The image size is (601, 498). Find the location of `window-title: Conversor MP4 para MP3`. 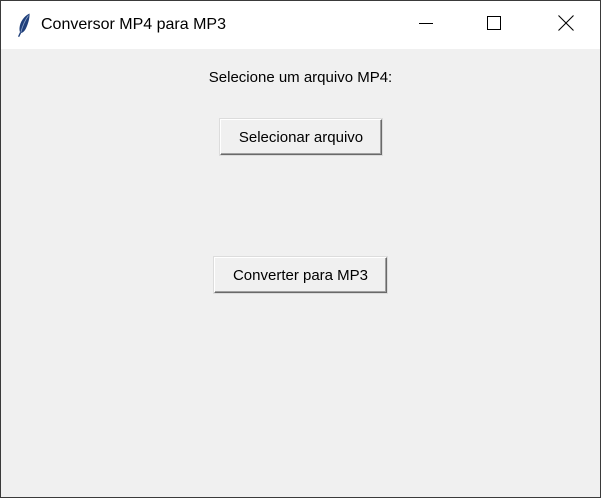

window-title: Conversor MP4 para MP3 is located at coordinates (133, 24).